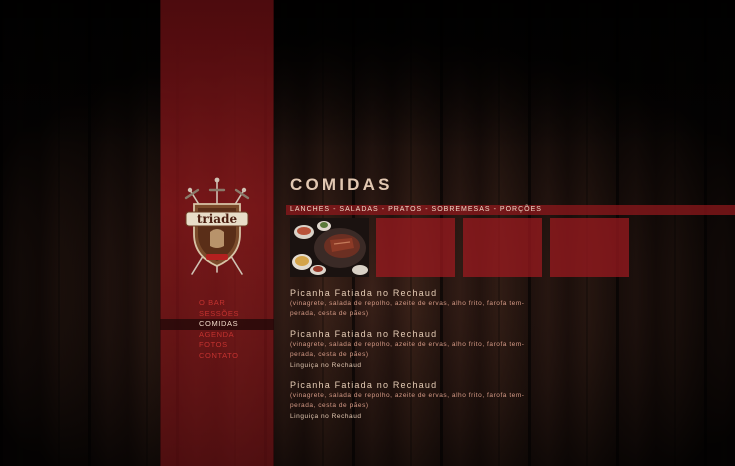  I want to click on category-sobremesas: SOBREMESAS, so click(461, 209).